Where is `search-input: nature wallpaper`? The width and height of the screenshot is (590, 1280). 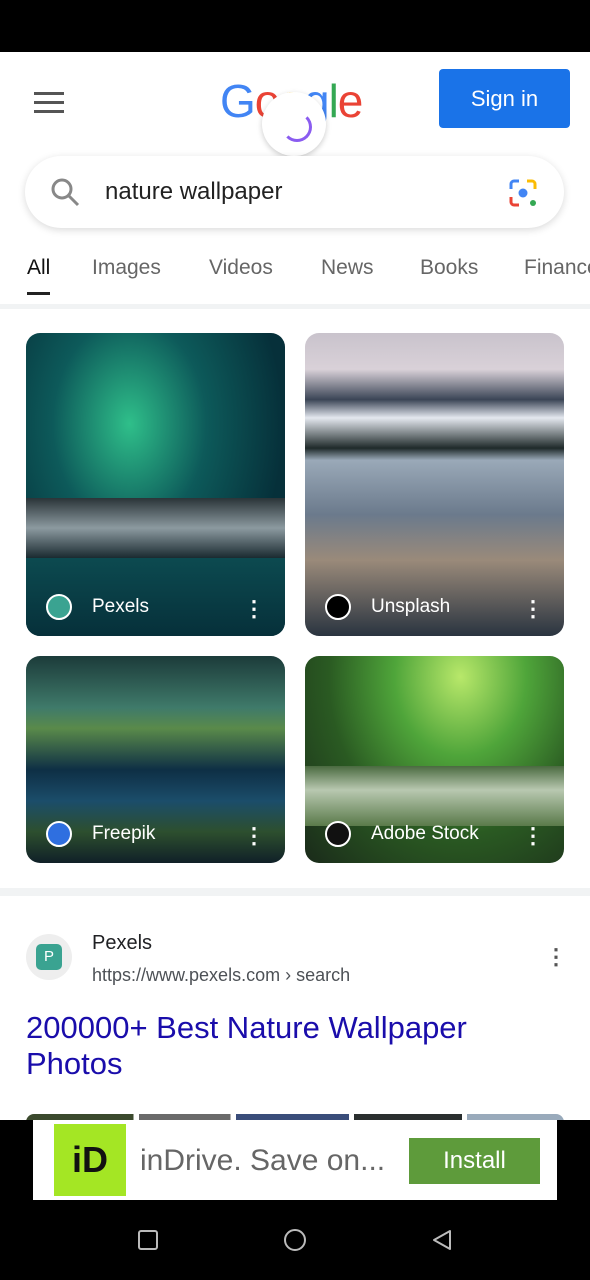 search-input: nature wallpaper is located at coordinates (294, 192).